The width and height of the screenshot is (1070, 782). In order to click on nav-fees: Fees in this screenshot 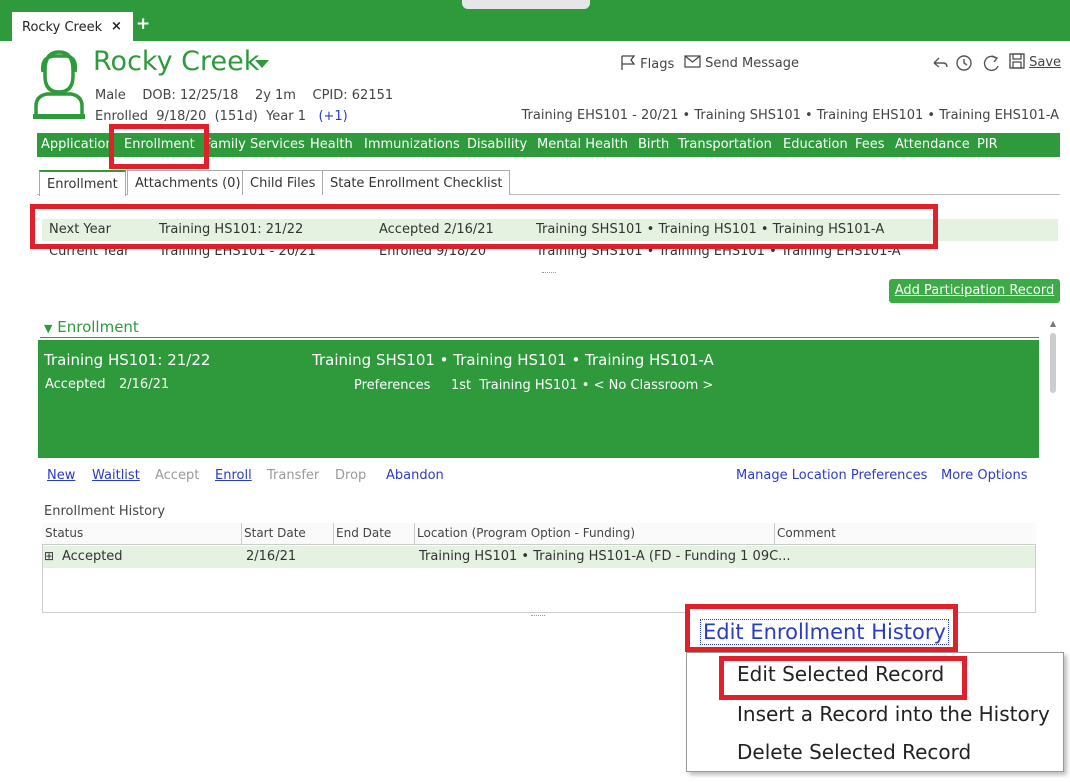, I will do `click(870, 144)`.